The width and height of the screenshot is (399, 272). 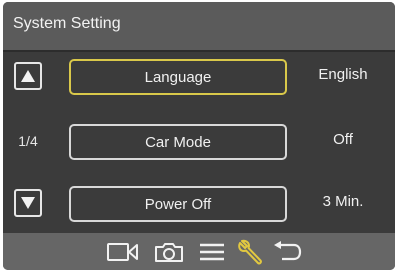 What do you see at coordinates (288, 252) in the screenshot?
I see `back-icon` at bounding box center [288, 252].